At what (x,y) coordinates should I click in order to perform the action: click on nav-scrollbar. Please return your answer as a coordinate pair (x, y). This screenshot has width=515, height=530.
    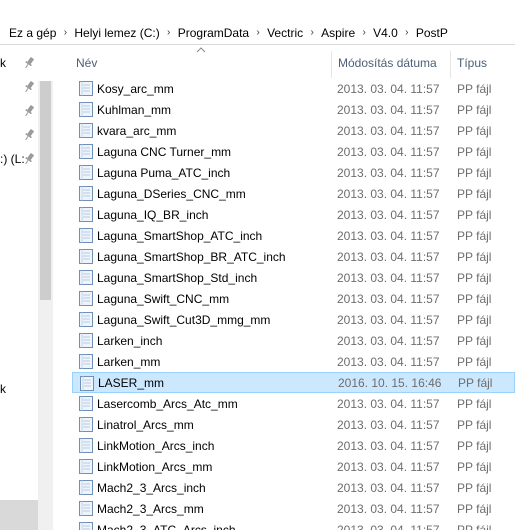
    Looking at the image, I should click on (45, 305).